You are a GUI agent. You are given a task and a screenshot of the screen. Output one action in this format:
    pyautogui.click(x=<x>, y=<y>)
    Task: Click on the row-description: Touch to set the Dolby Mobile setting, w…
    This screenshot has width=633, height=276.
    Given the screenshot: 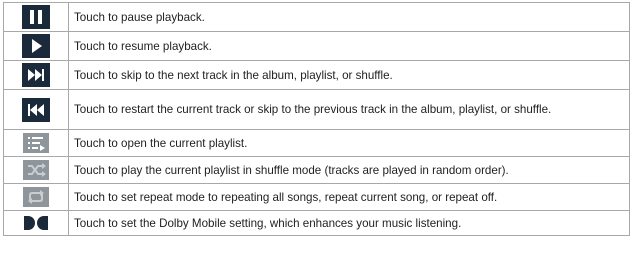 What is the action you would take?
    pyautogui.click(x=349, y=223)
    